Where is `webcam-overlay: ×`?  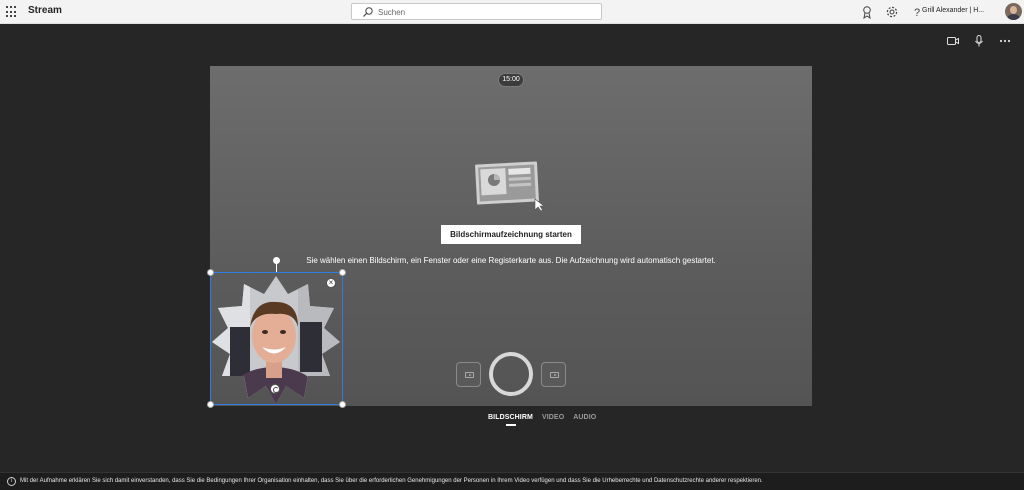
webcam-overlay: × is located at coordinates (276, 338).